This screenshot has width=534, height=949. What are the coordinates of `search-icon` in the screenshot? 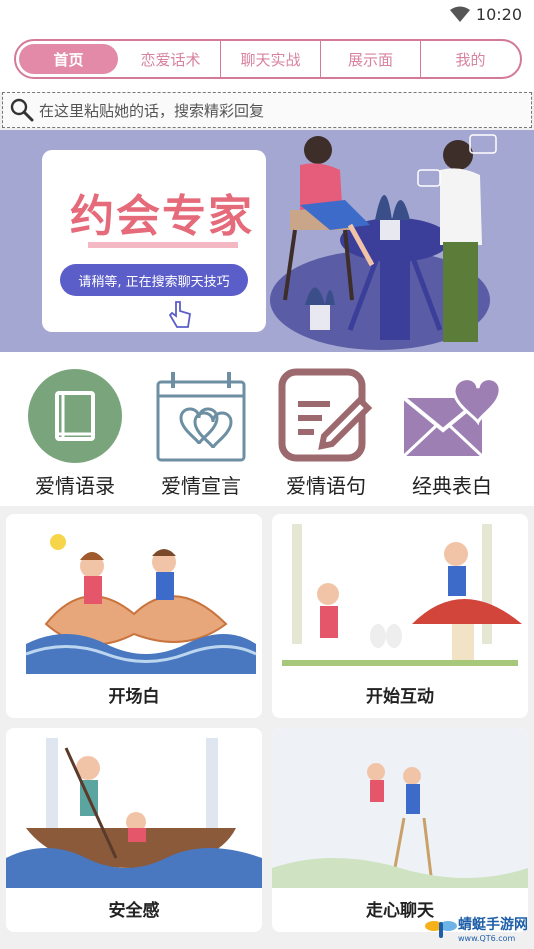 It's located at (22, 110).